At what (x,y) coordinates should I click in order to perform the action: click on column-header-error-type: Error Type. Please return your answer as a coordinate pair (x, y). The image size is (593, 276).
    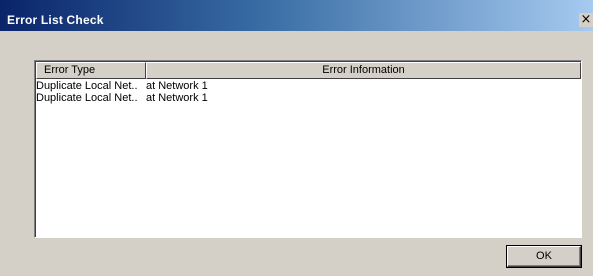
    Looking at the image, I should click on (91, 70).